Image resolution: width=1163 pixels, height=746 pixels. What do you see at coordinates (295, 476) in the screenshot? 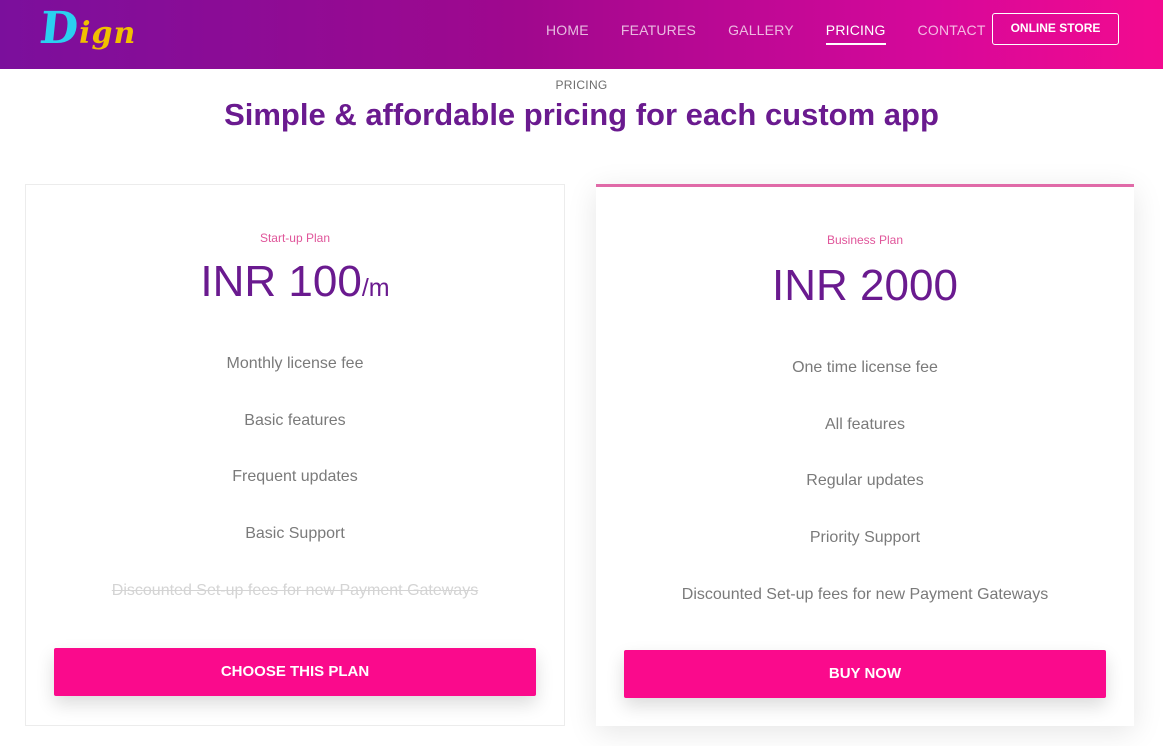
I see `plan-feature: Frequent updates` at bounding box center [295, 476].